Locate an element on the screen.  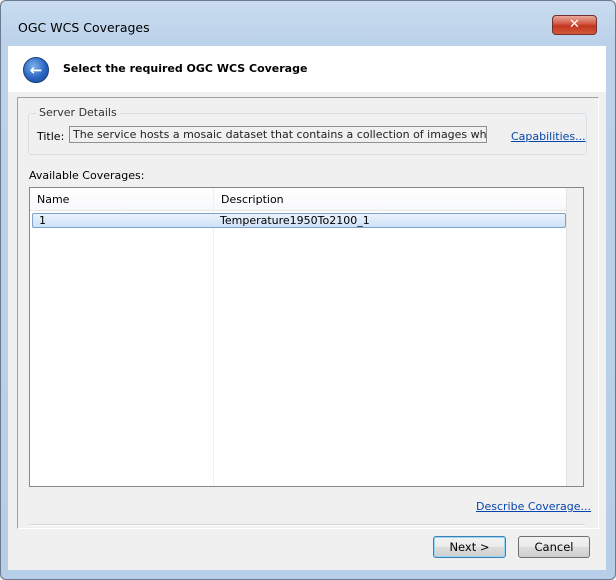
close-button: ✕ is located at coordinates (574, 25).